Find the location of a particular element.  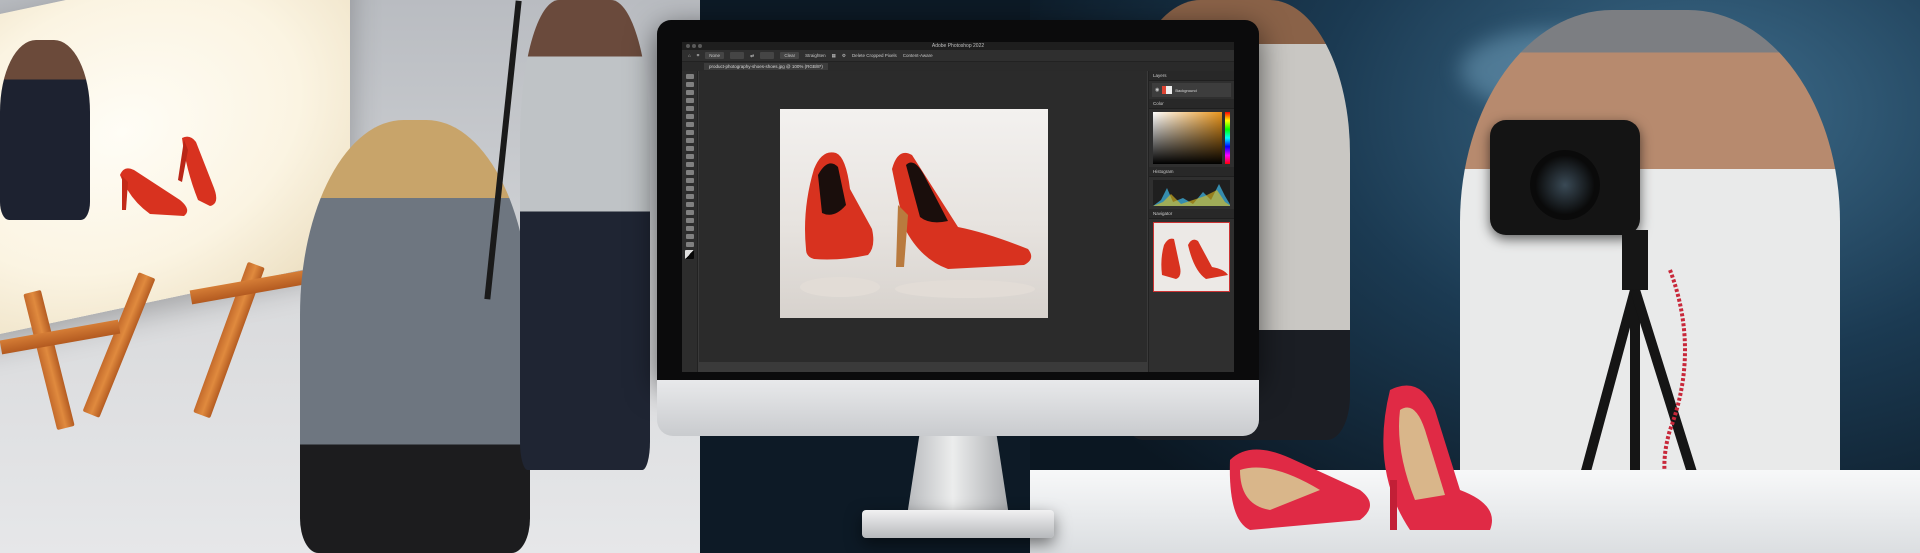

ps-tools-panel is located at coordinates (690, 221).